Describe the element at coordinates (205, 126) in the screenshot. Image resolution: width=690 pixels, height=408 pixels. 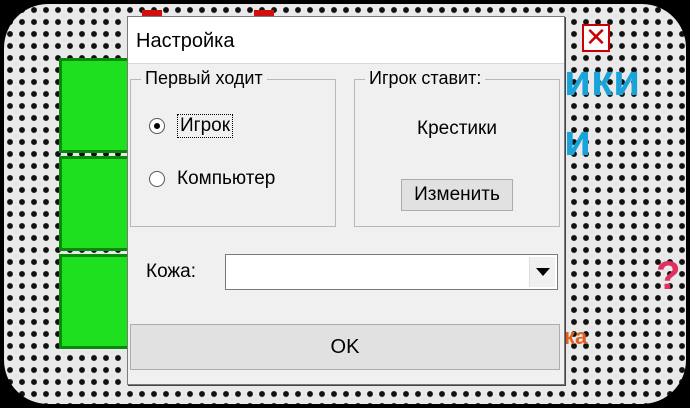
I see `radio-label-player: Игрок` at that location.